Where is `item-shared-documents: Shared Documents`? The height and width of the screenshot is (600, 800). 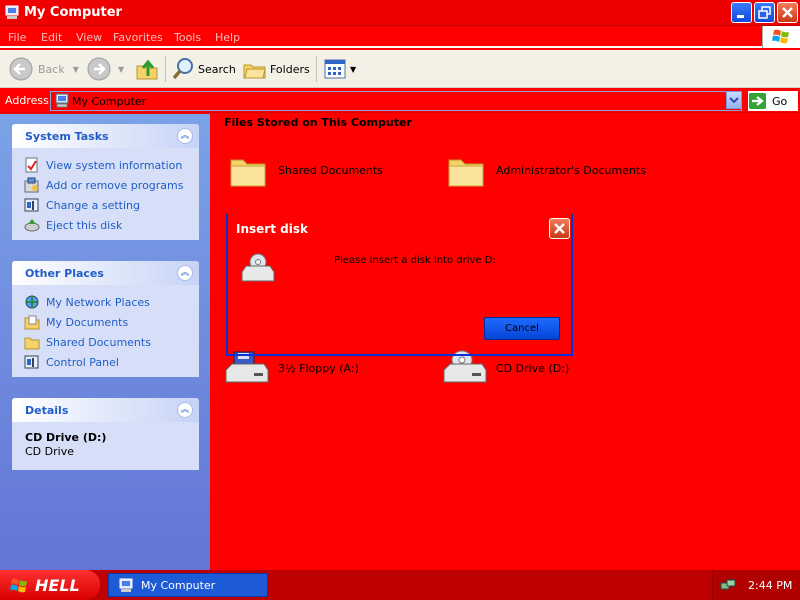 item-shared-documents: Shared Documents is located at coordinates (305, 170).